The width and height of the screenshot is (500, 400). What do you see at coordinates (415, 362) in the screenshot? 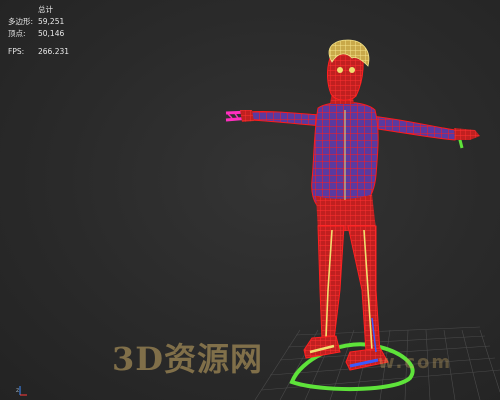
I see `watermark-url: w.com` at bounding box center [415, 362].